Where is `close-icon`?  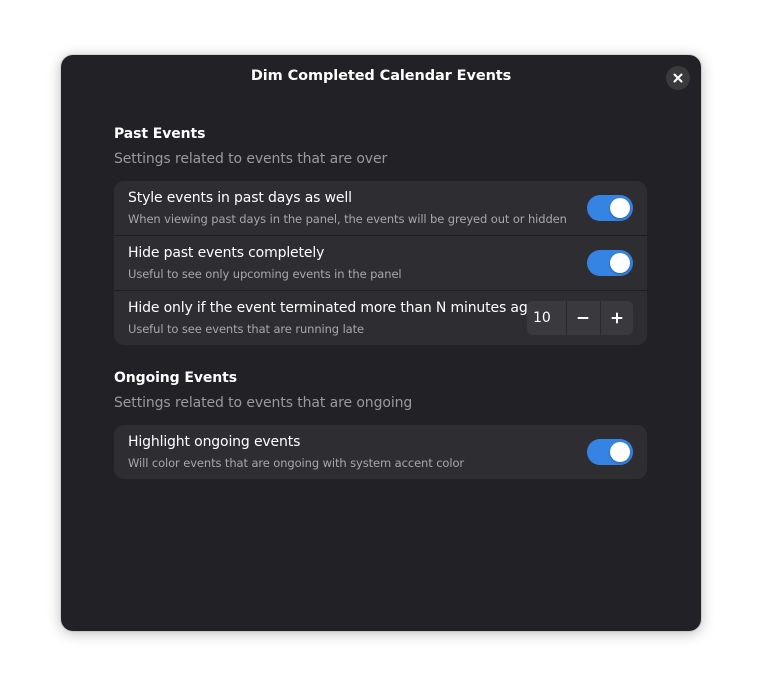 close-icon is located at coordinates (678, 78).